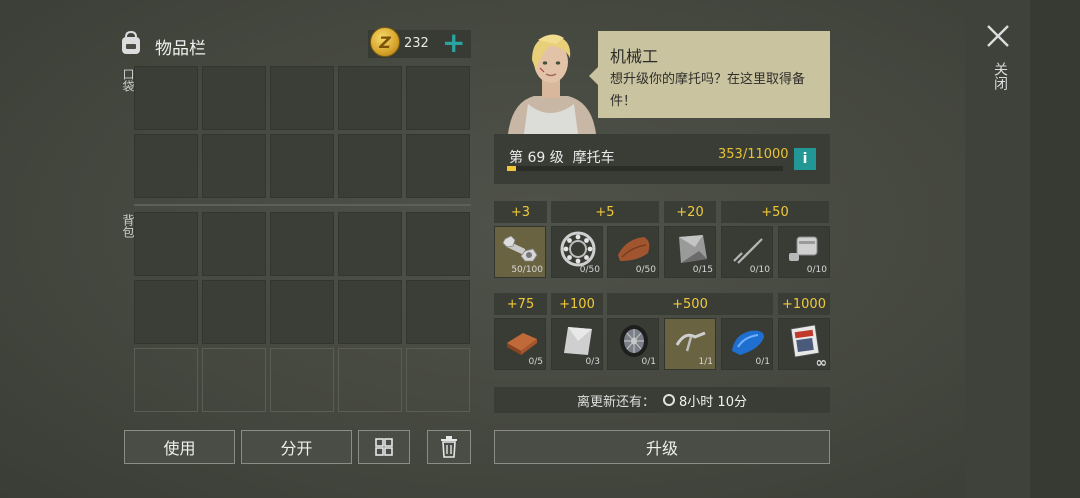 The image size is (1080, 498). Describe the element at coordinates (669, 400) in the screenshot. I see `clock-icon` at that location.